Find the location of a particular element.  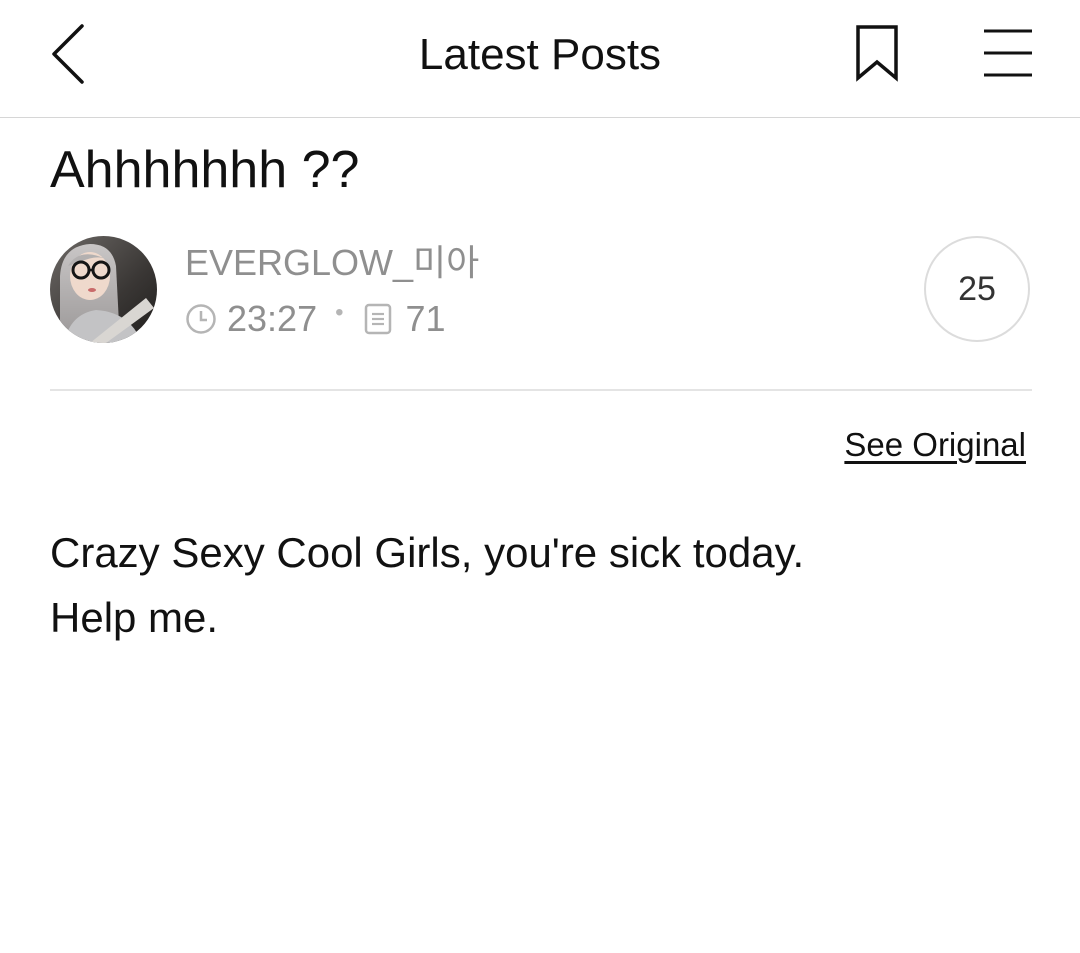

divider is located at coordinates (541, 390).